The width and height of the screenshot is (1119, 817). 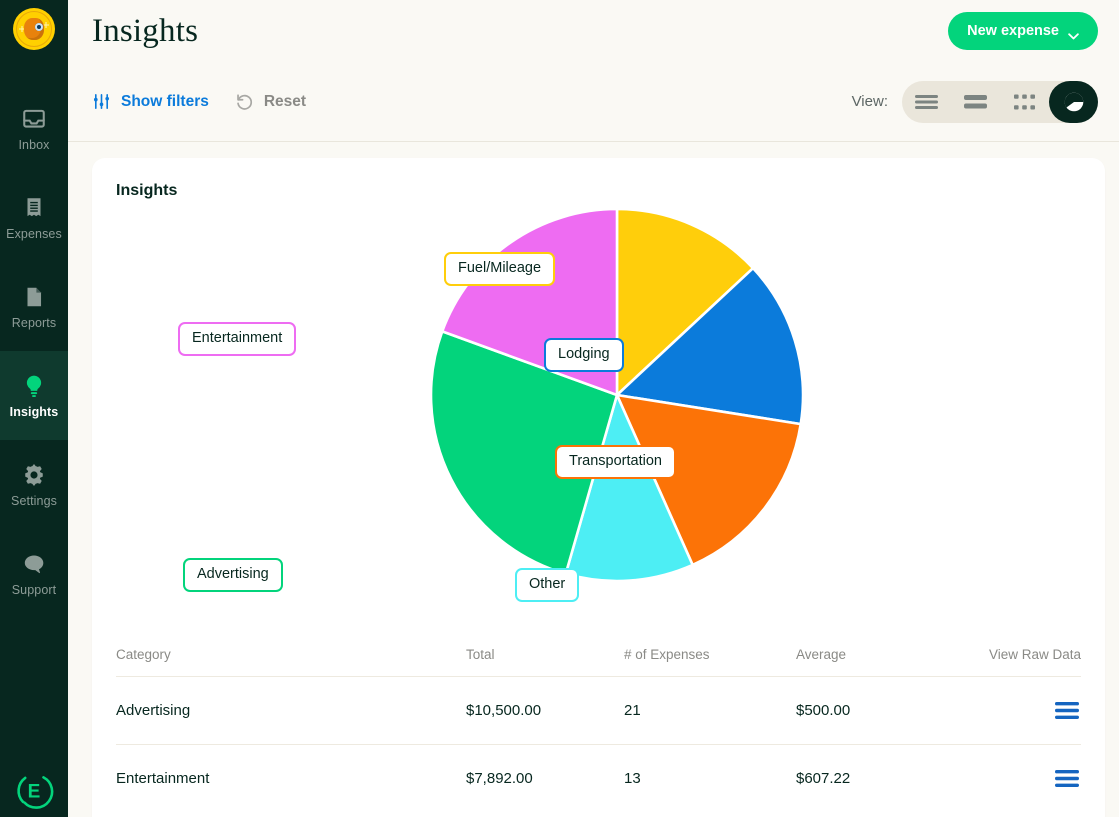 What do you see at coordinates (34, 322) in the screenshot?
I see `sidebar-item-label: Reports` at bounding box center [34, 322].